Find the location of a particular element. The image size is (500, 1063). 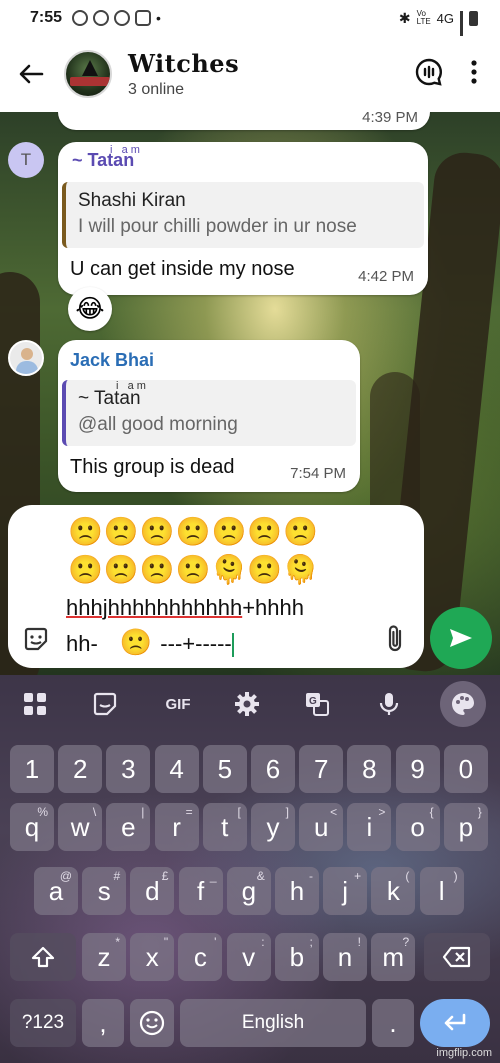

misspelled-word: hhhjhhhhhhhhhhh is located at coordinates (154, 607).